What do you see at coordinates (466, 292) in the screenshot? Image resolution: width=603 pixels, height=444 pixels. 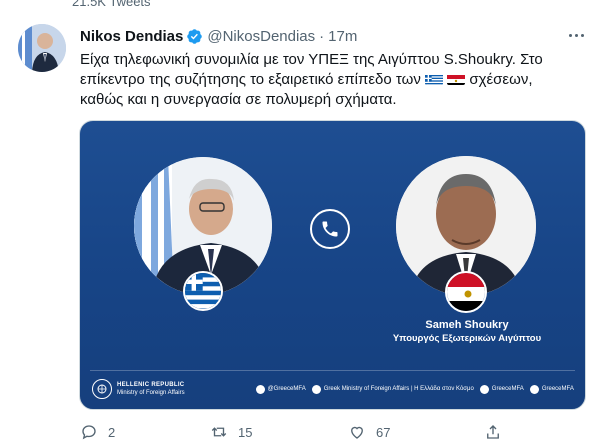 I see `egypt-flag-badge` at bounding box center [466, 292].